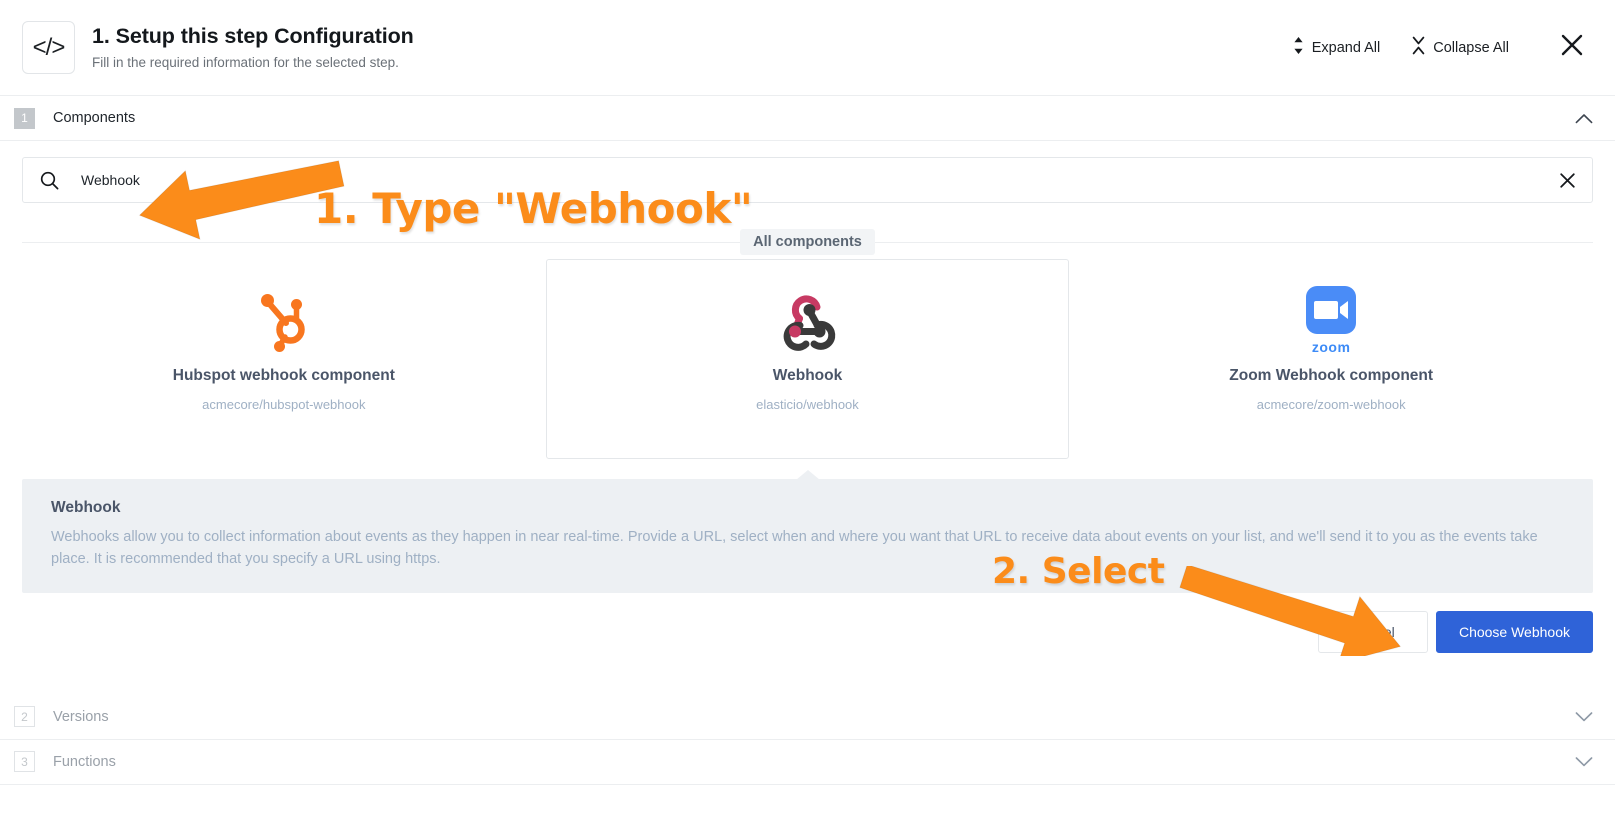 The height and width of the screenshot is (816, 1615). What do you see at coordinates (1418, 47) in the screenshot?
I see `chevrons-collapse-icon` at bounding box center [1418, 47].